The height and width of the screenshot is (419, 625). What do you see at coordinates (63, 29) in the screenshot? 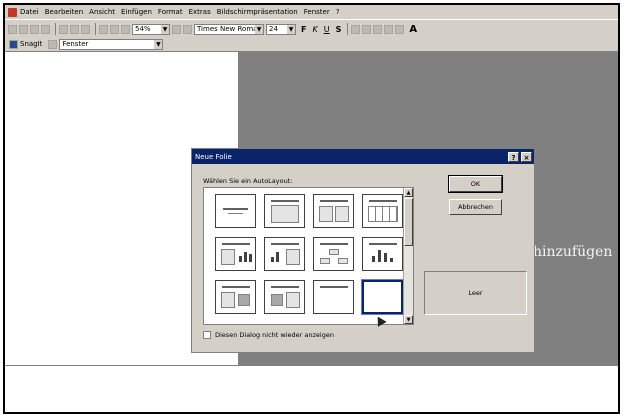
I see `cut-icon` at bounding box center [63, 29].